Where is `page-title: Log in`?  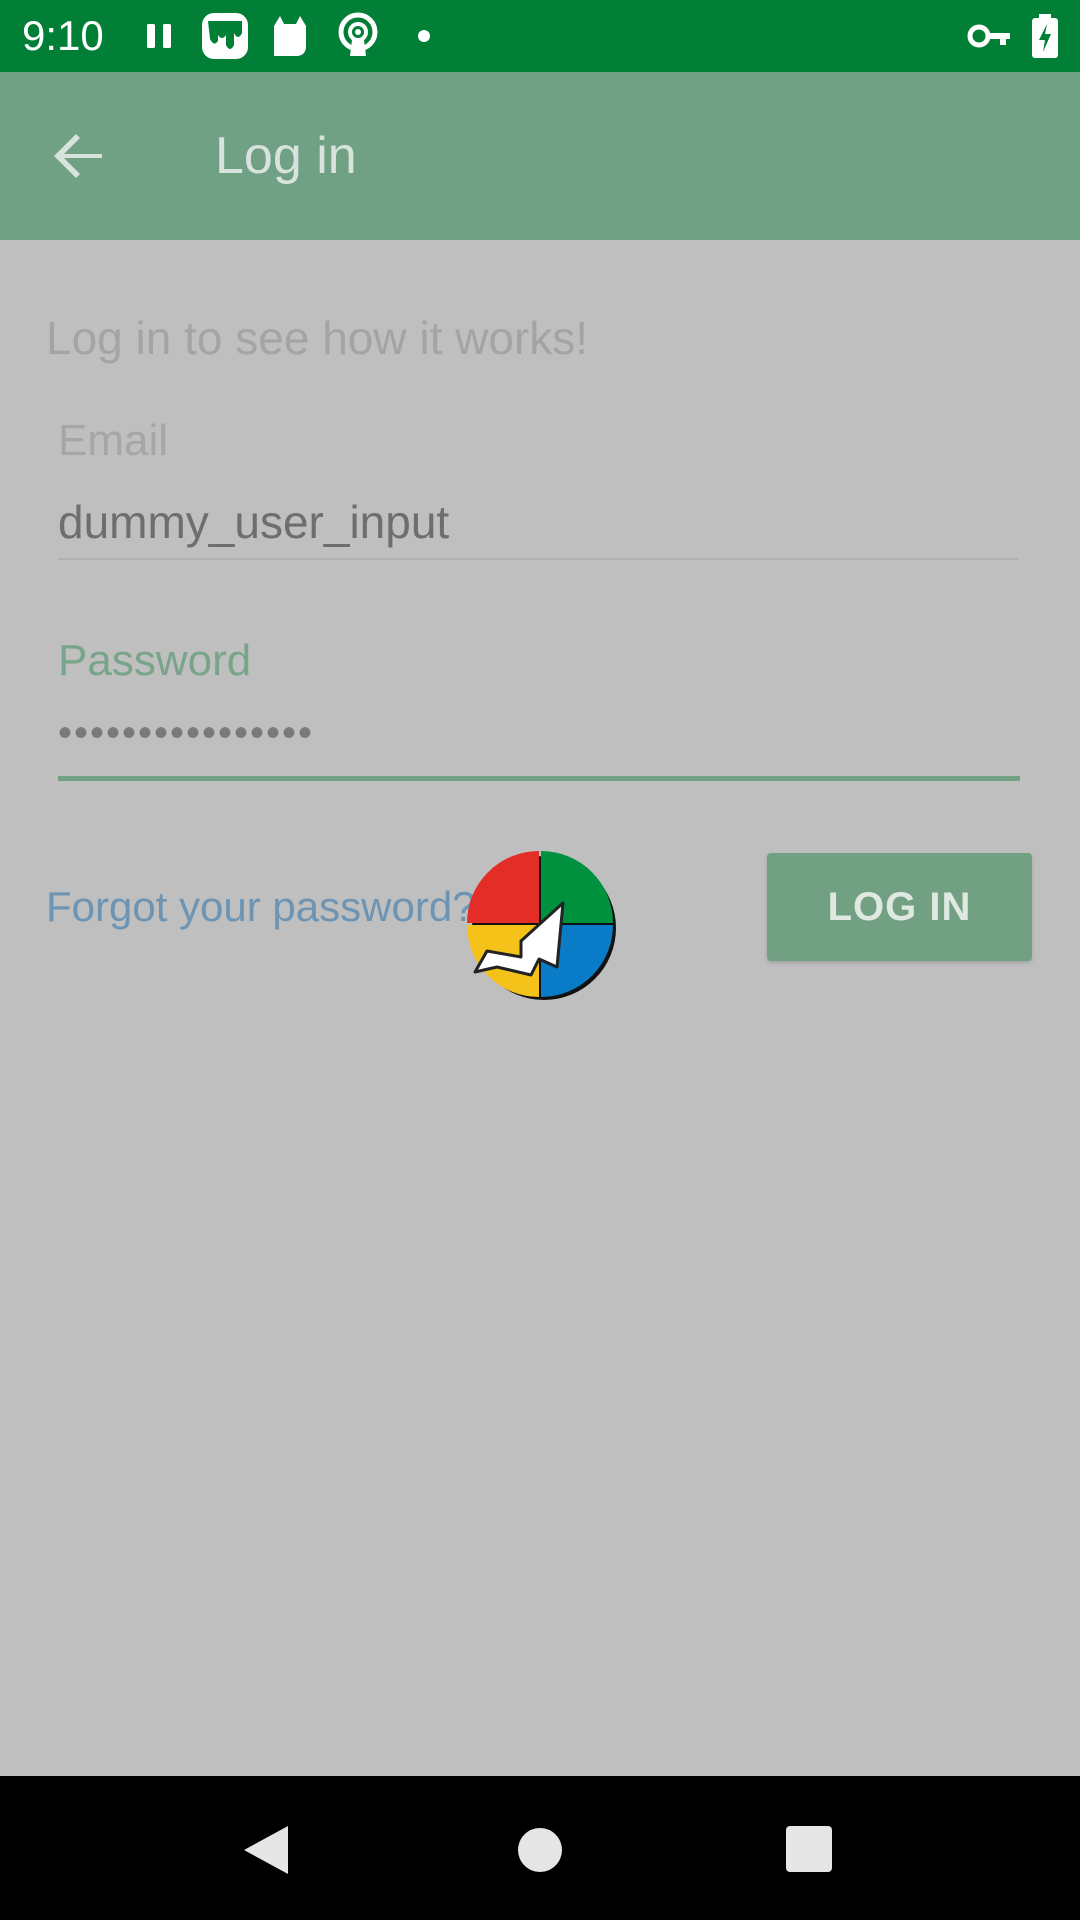 page-title: Log in is located at coordinates (286, 156).